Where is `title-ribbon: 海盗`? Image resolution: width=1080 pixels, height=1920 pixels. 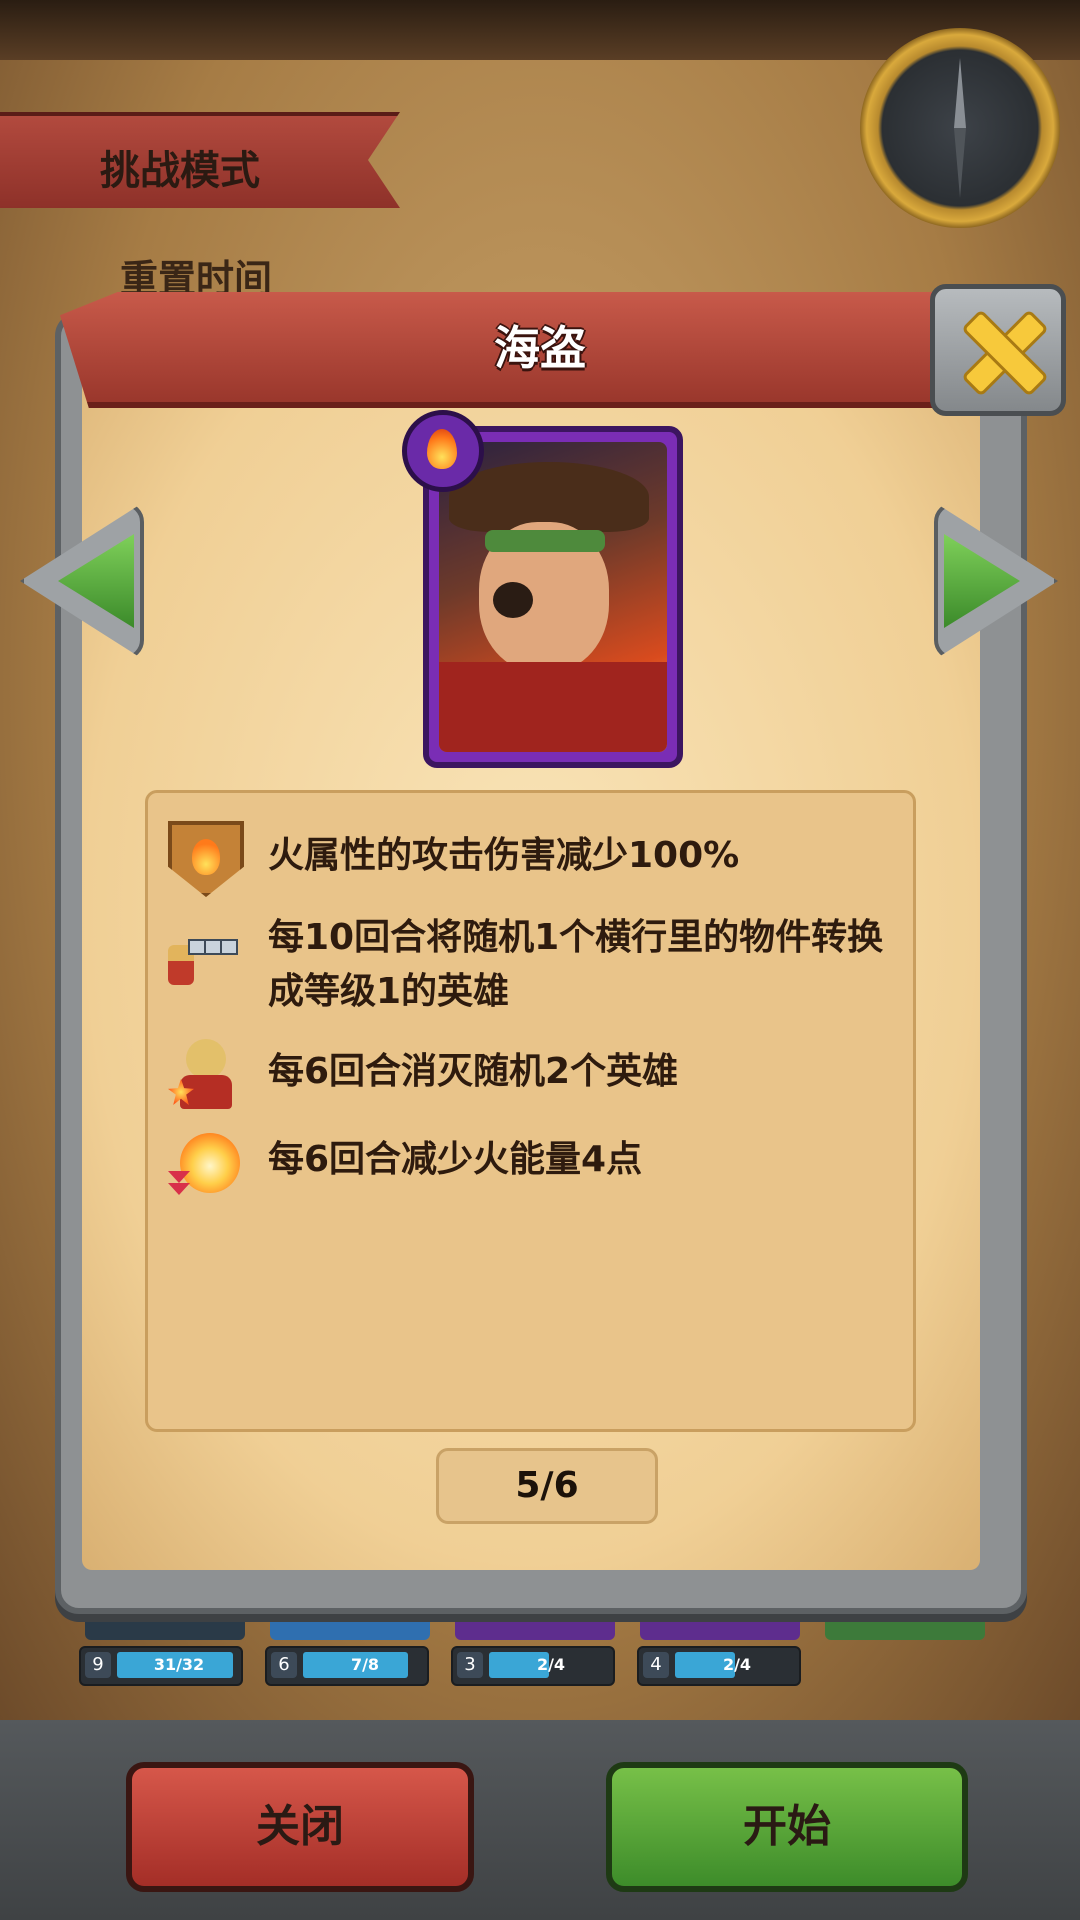
title-ribbon: 海盗 is located at coordinates (540, 350).